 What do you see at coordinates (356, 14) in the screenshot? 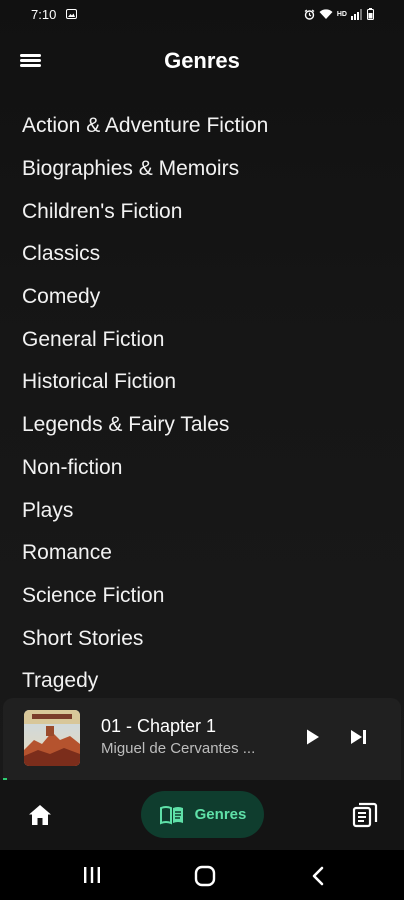
I see `signal-icon` at bounding box center [356, 14].